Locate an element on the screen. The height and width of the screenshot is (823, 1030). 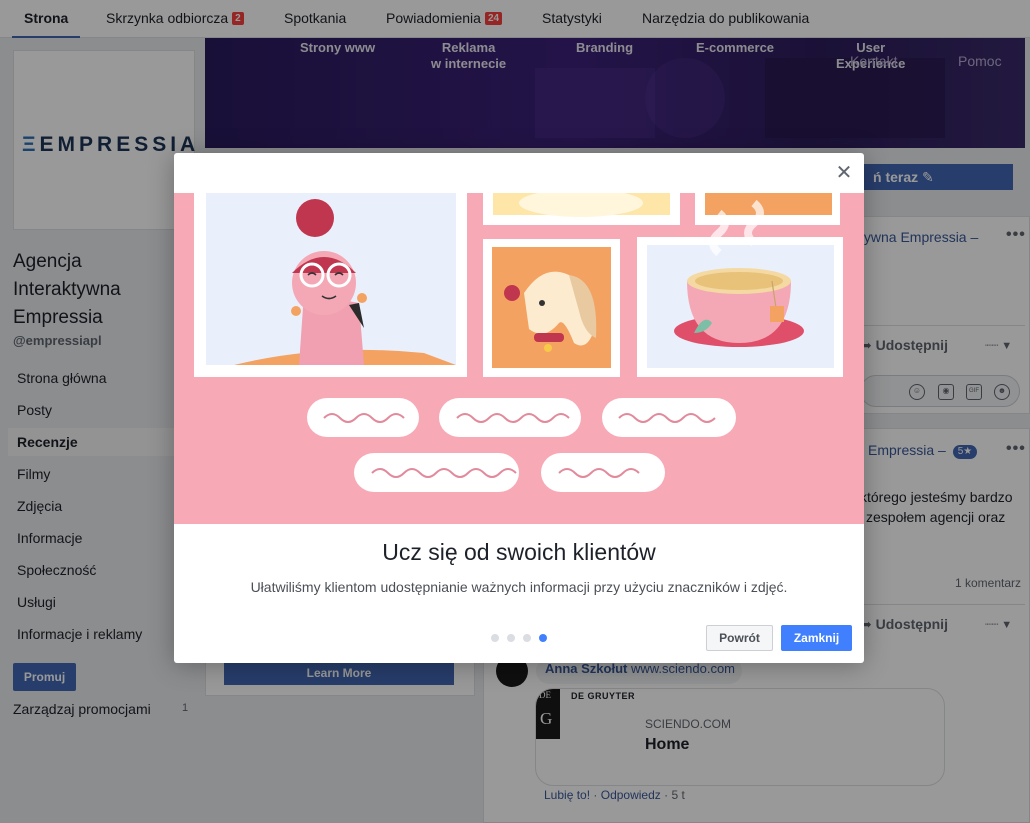
close-button: Zamknij is located at coordinates (816, 638).